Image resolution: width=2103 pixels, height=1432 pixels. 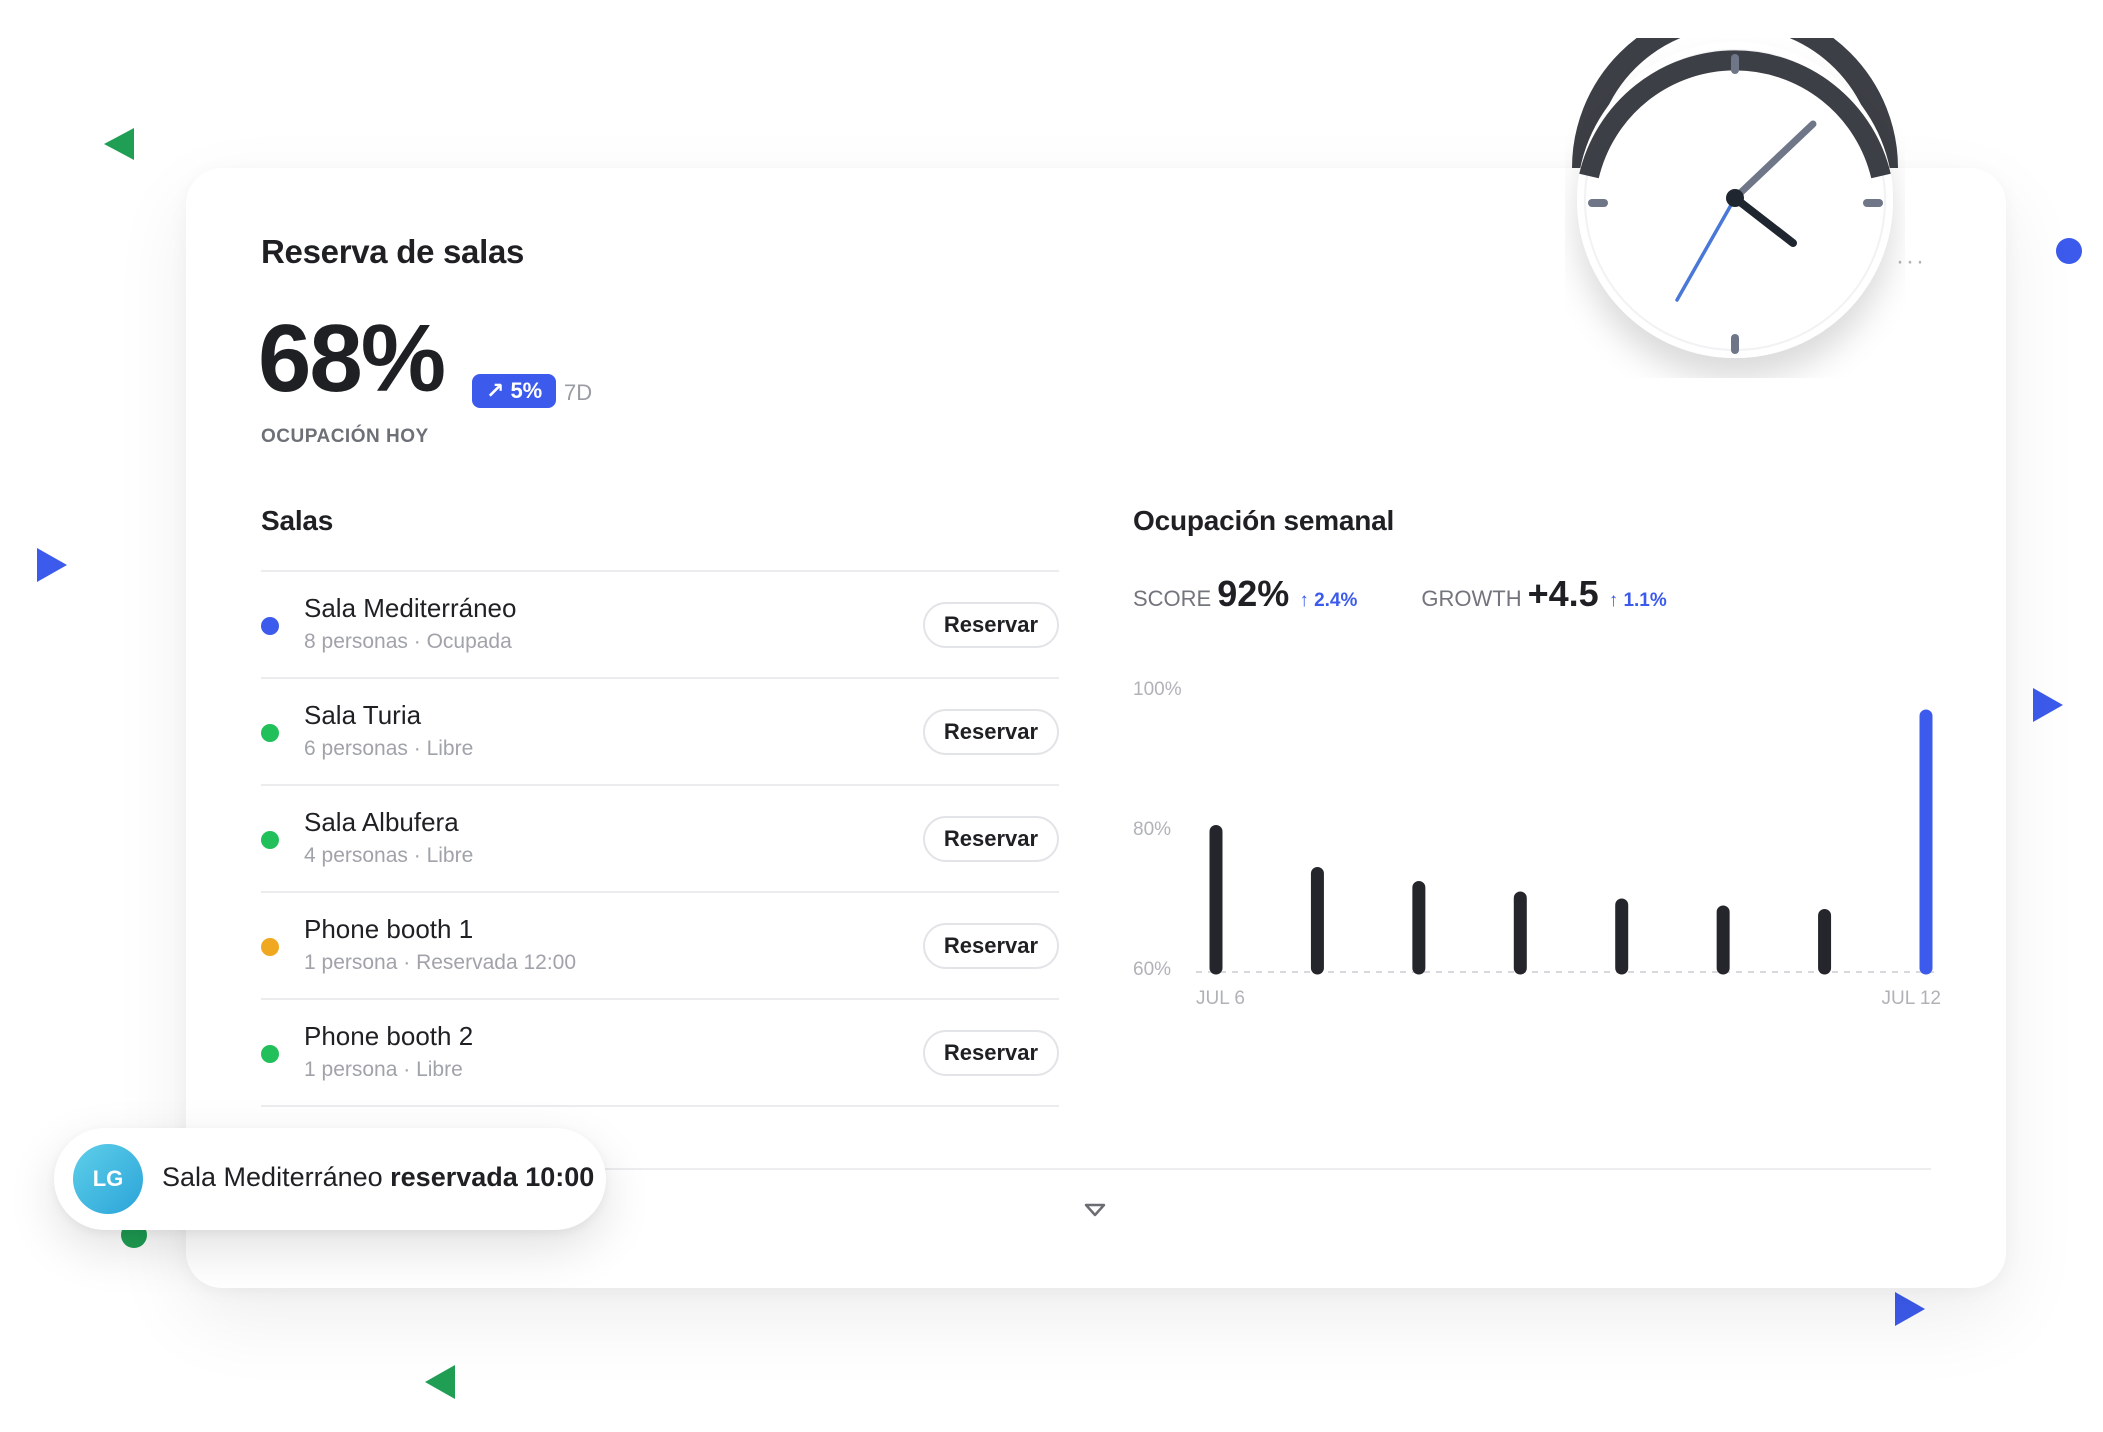 What do you see at coordinates (108, 1179) in the screenshot?
I see `avatar: LG` at bounding box center [108, 1179].